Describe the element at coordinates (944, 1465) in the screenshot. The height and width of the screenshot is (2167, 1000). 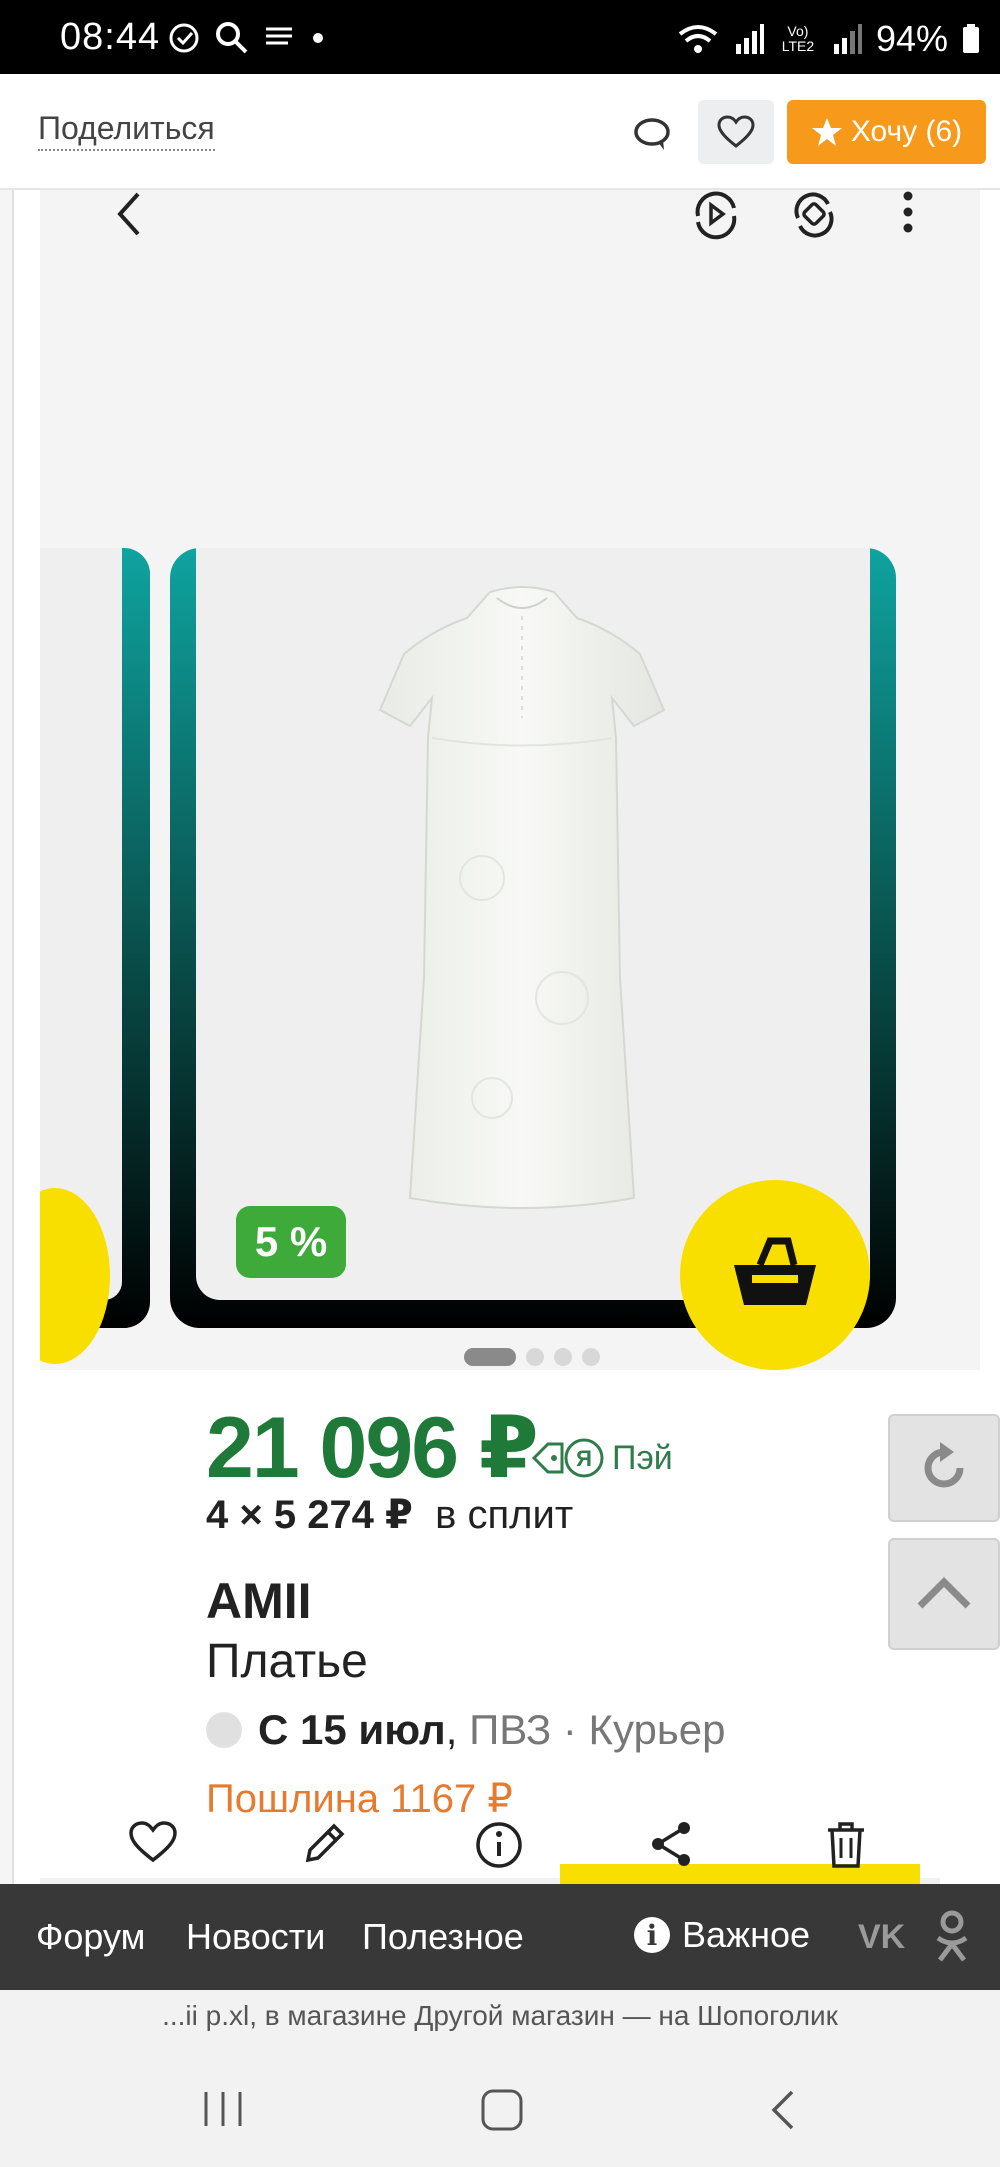
I see `refresh-icon` at that location.